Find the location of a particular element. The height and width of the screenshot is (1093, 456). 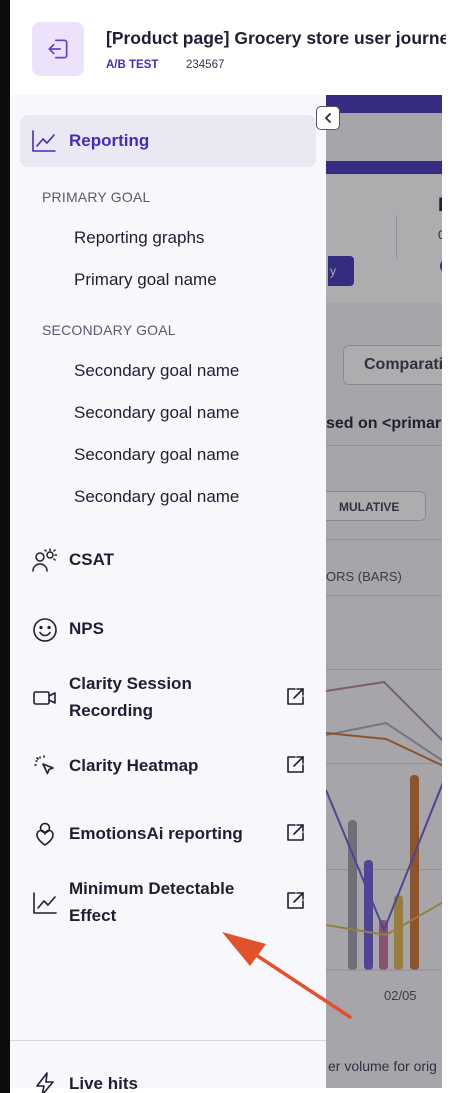

sidebar-item-label: Reporting is located at coordinates (109, 140).